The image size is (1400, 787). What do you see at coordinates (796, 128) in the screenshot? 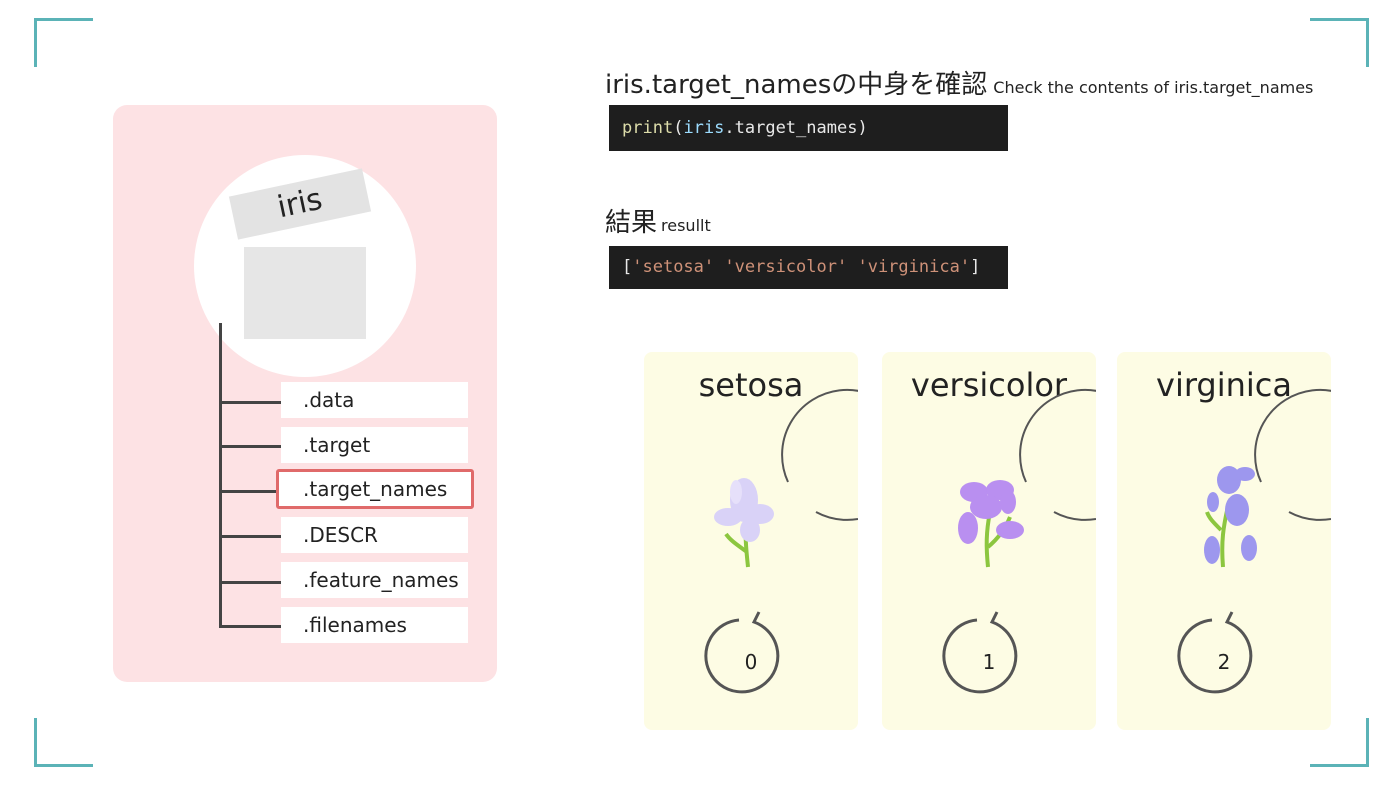
I see `code-rest: .target_names)` at bounding box center [796, 128].